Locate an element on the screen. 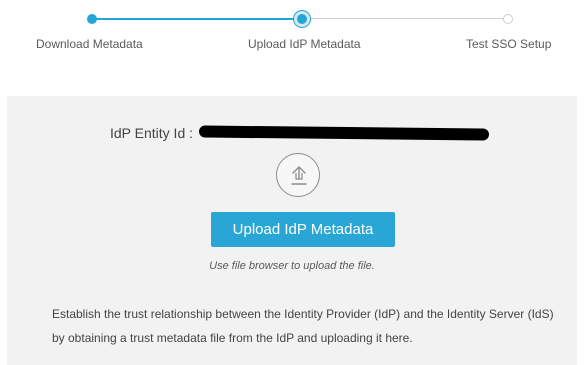 This screenshot has width=584, height=365. step-3-dot is located at coordinates (508, 19).